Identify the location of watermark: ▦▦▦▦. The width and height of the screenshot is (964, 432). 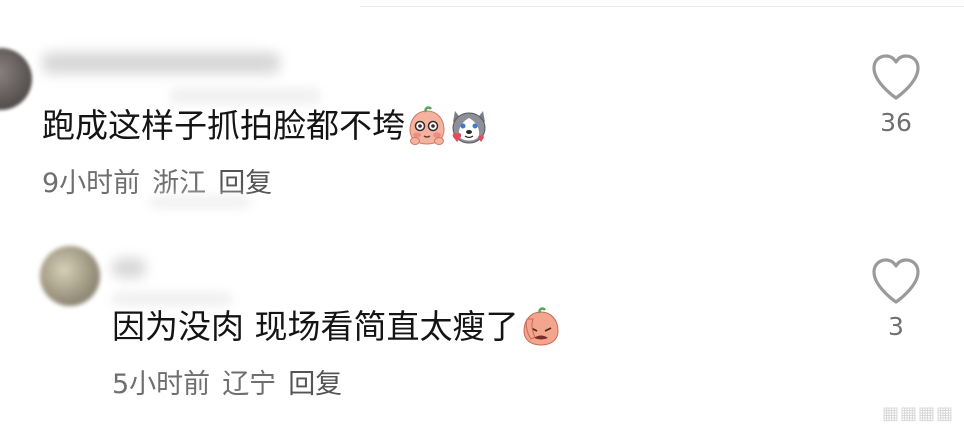
(917, 413).